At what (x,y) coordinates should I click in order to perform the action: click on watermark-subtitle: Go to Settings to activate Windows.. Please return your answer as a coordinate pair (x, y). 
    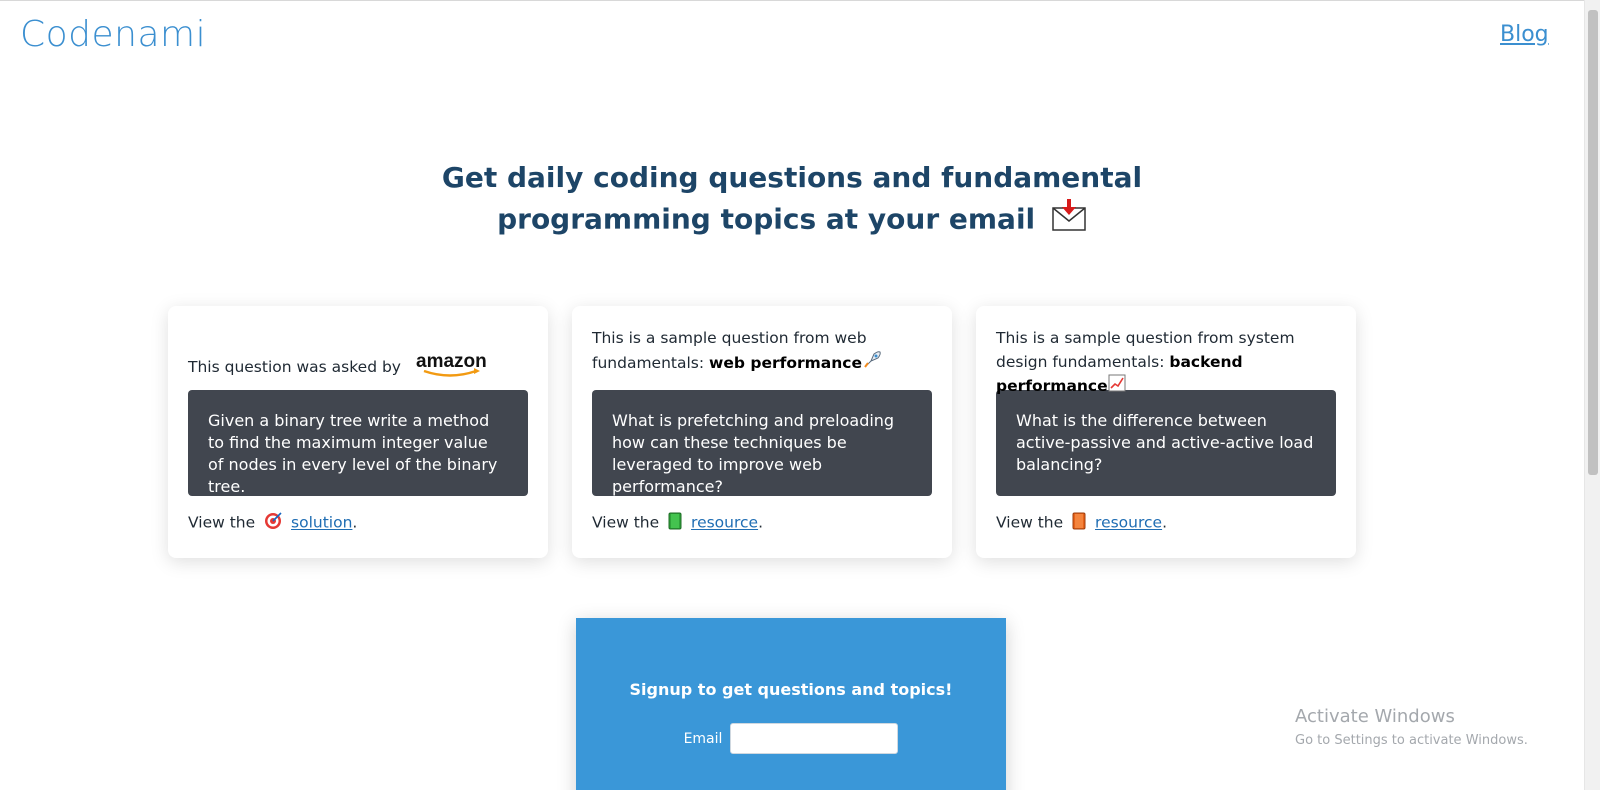
    Looking at the image, I should click on (1411, 740).